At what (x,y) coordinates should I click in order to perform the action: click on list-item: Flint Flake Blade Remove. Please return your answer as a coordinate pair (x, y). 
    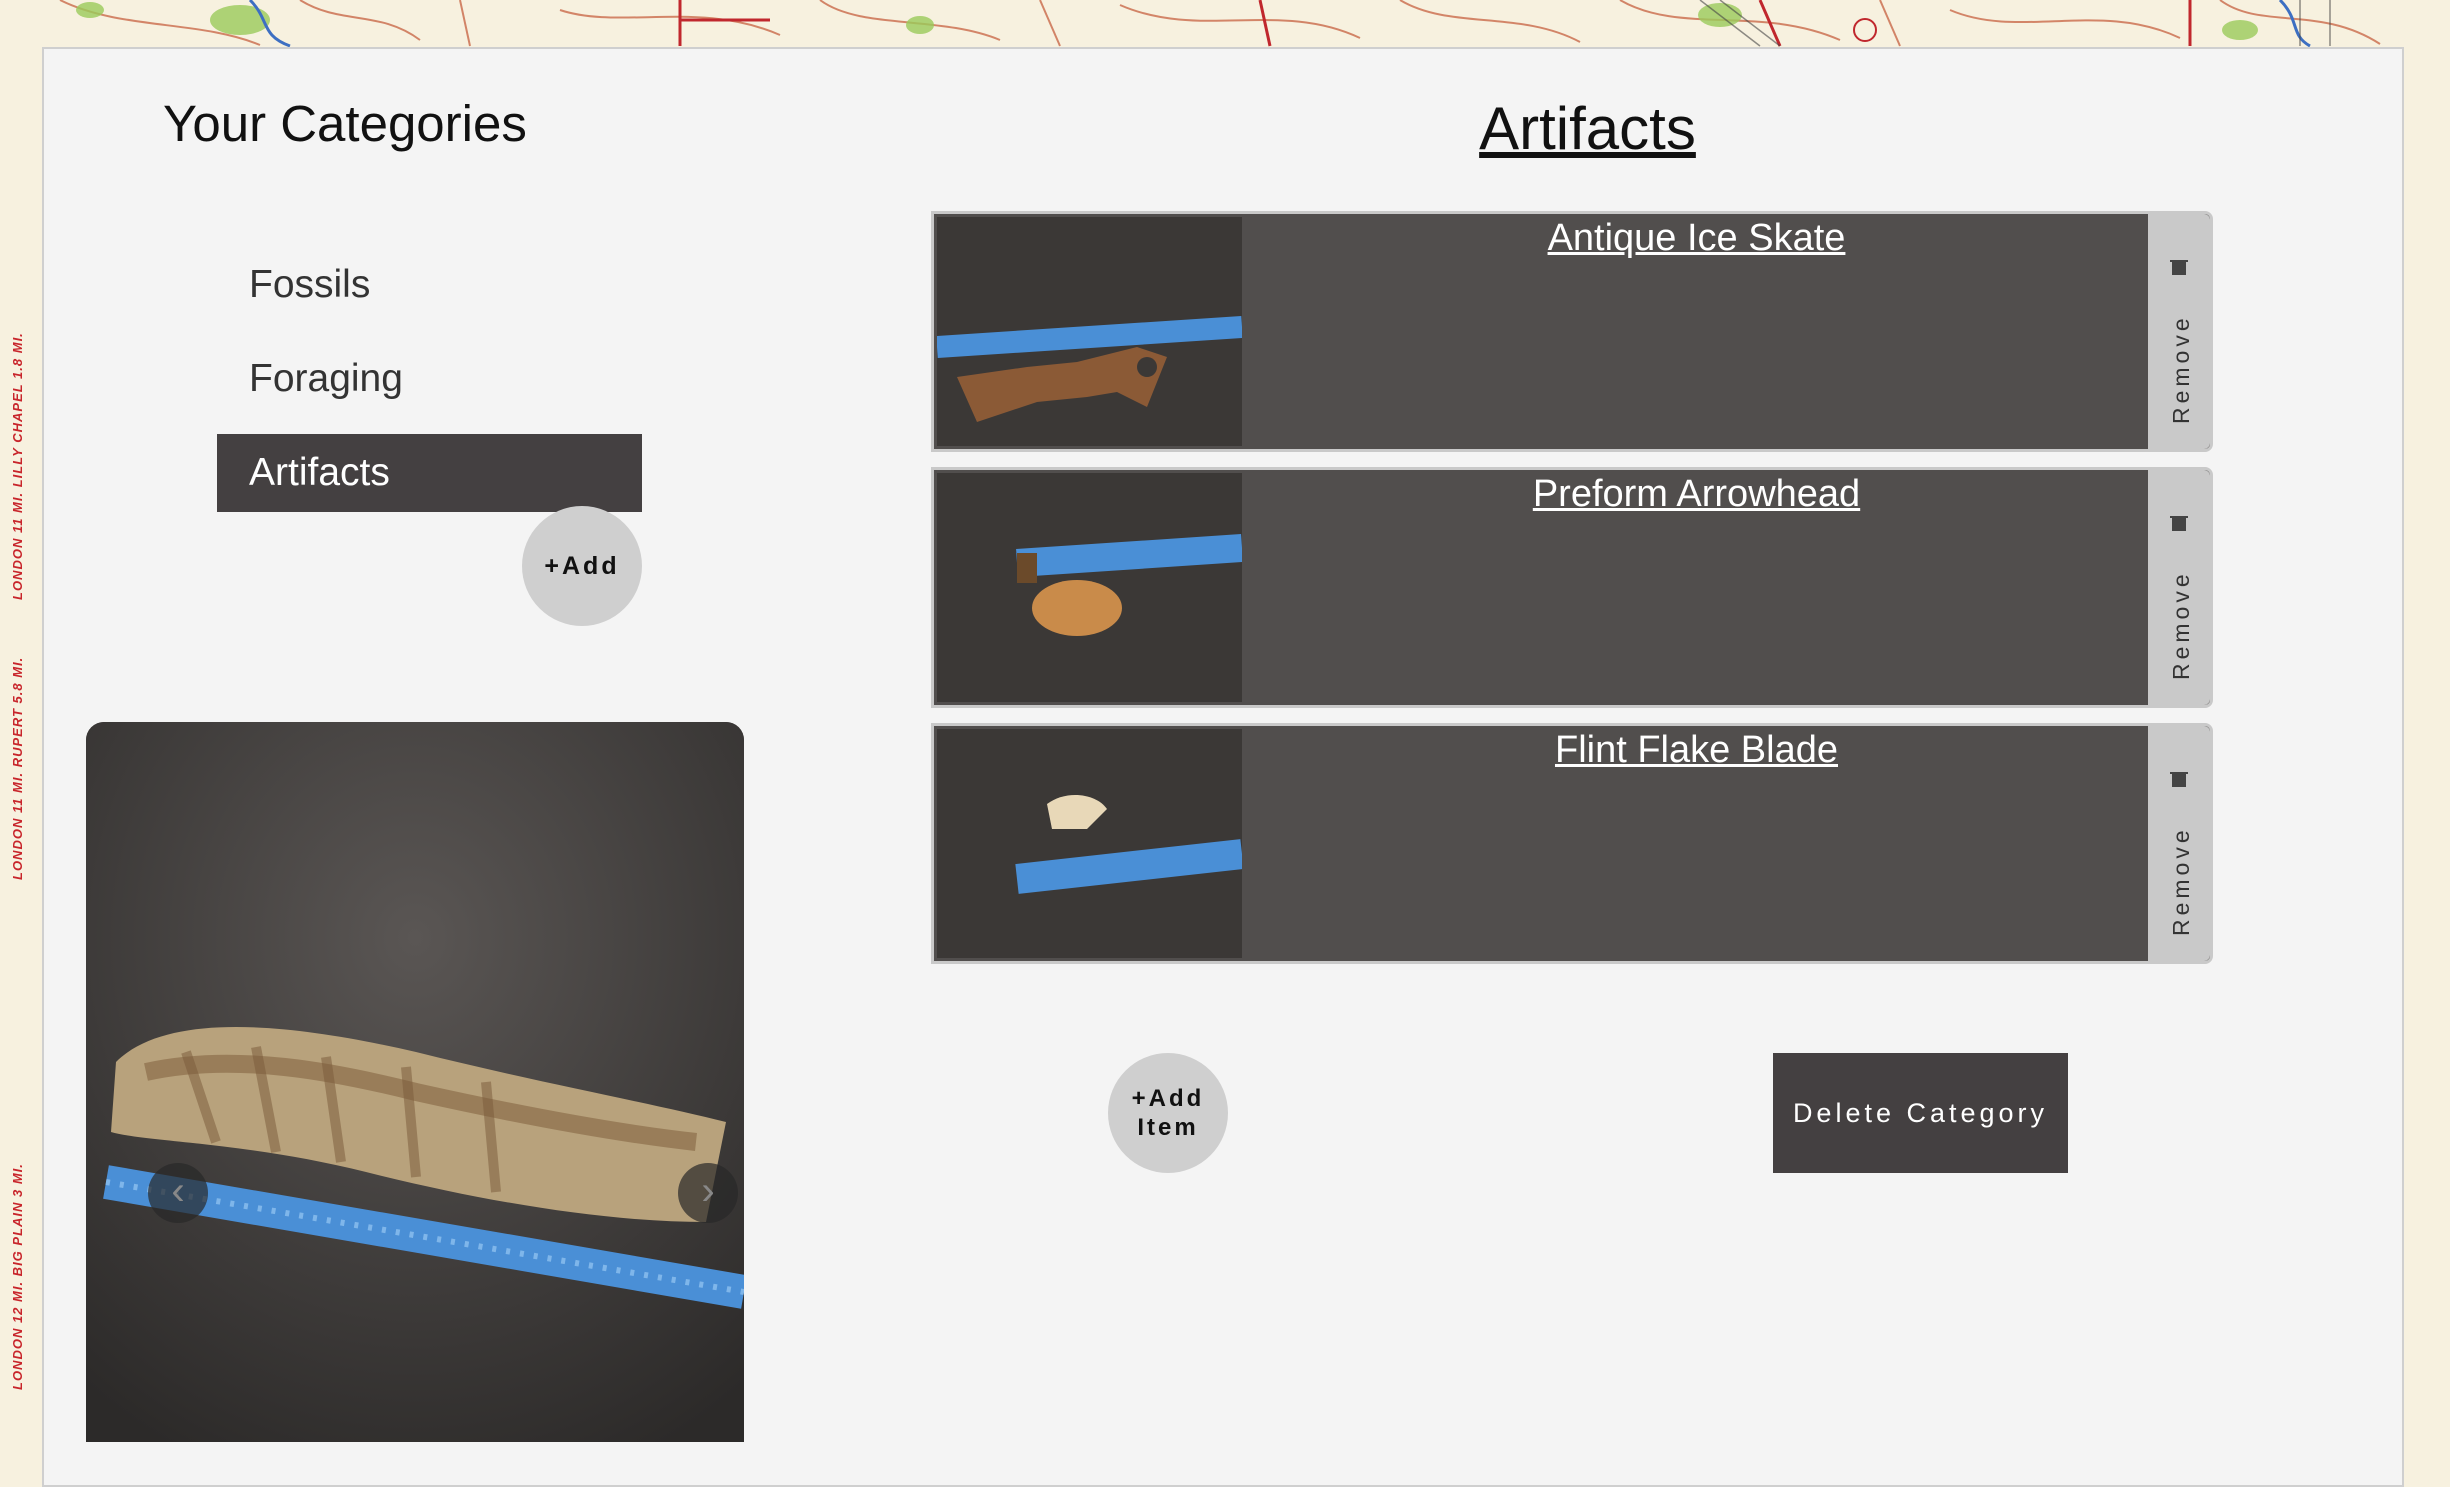
    Looking at the image, I should click on (1572, 843).